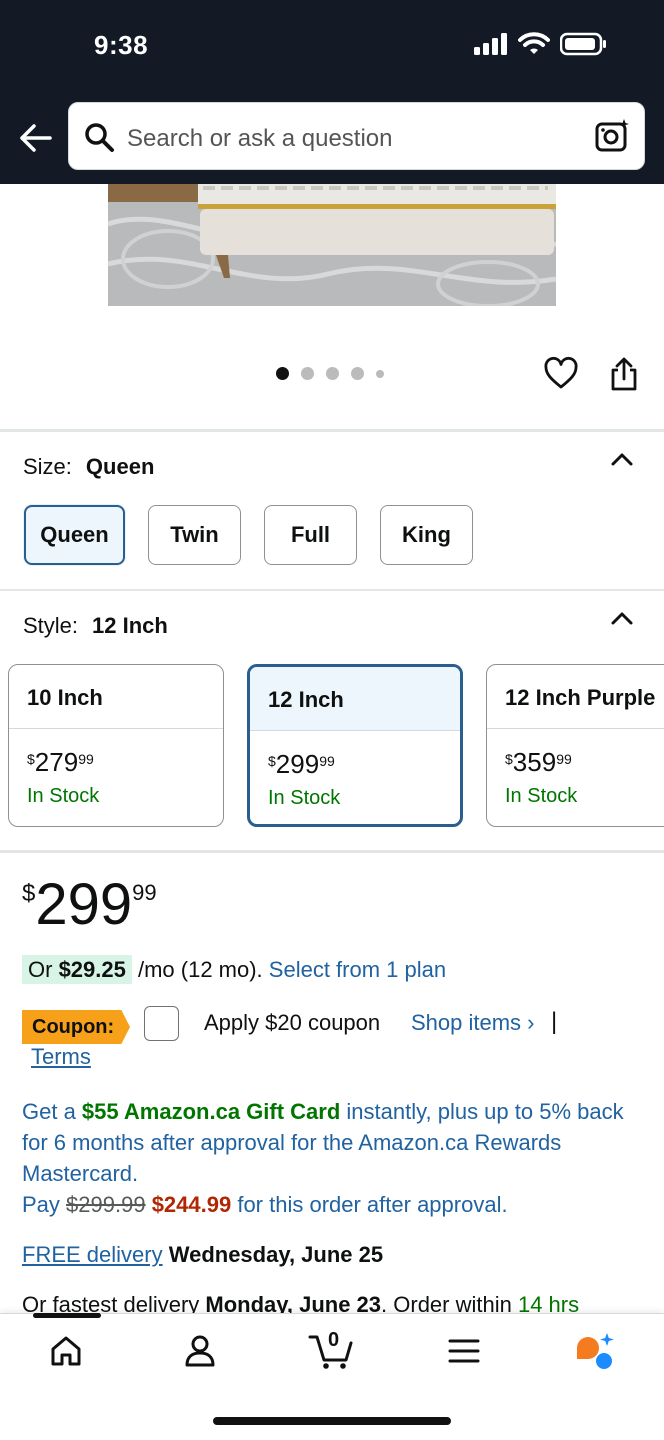 The height and width of the screenshot is (1440, 664). What do you see at coordinates (355, 699) in the screenshot?
I see `style-option-name: 12 Inch` at bounding box center [355, 699].